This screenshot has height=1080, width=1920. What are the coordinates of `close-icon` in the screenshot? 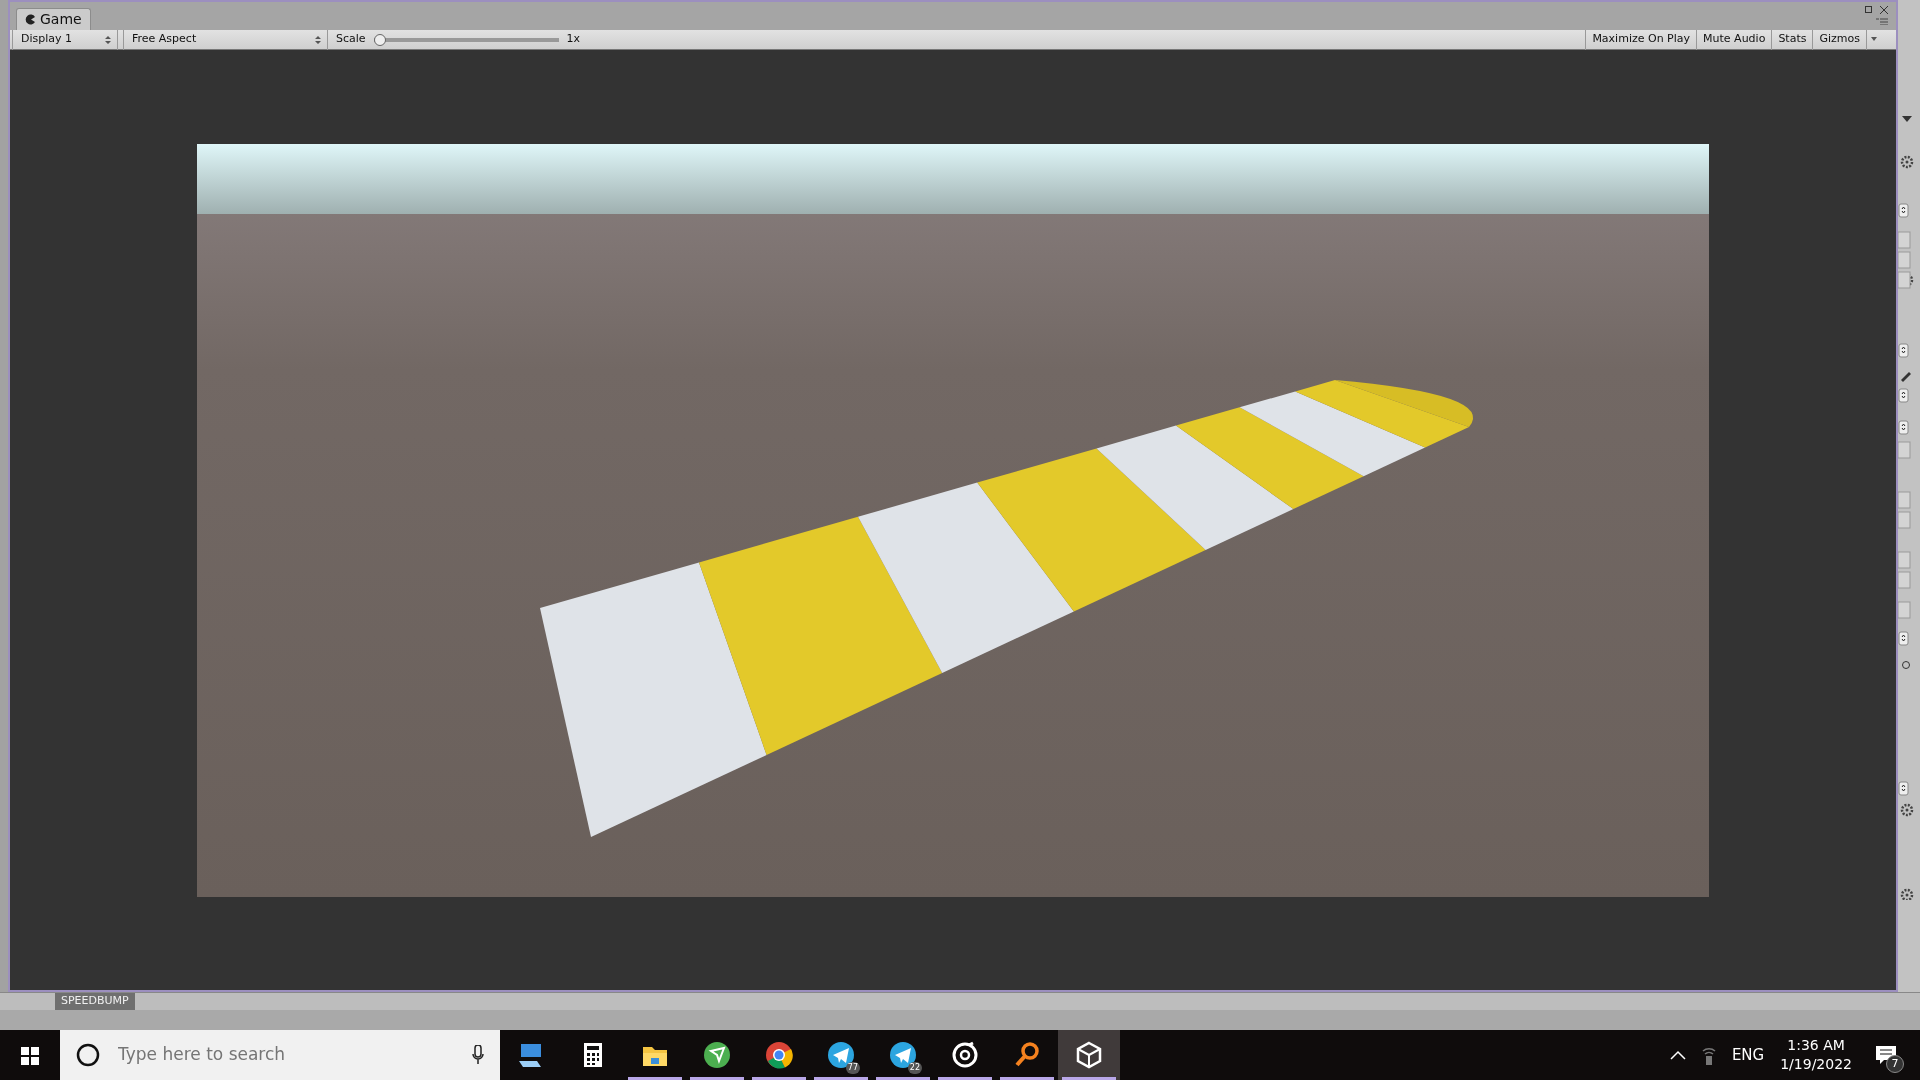 It's located at (1884, 10).